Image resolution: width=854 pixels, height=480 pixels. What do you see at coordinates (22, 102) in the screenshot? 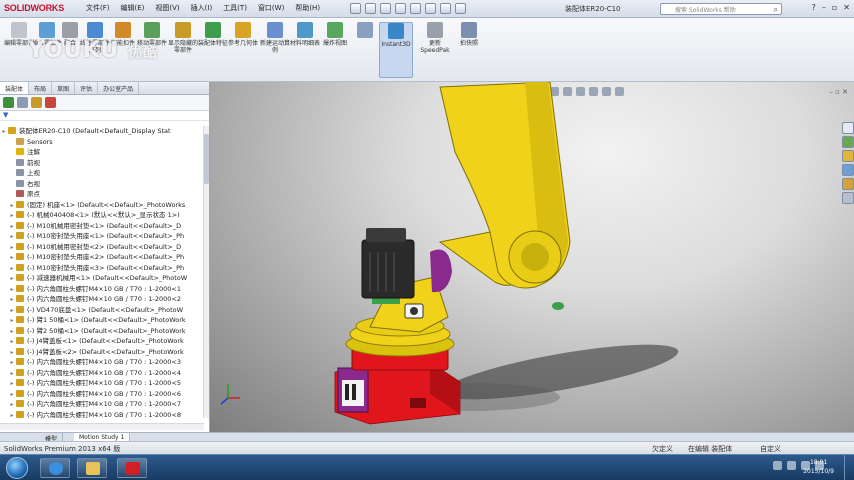
I see `property-manager-icon` at bounding box center [22, 102].